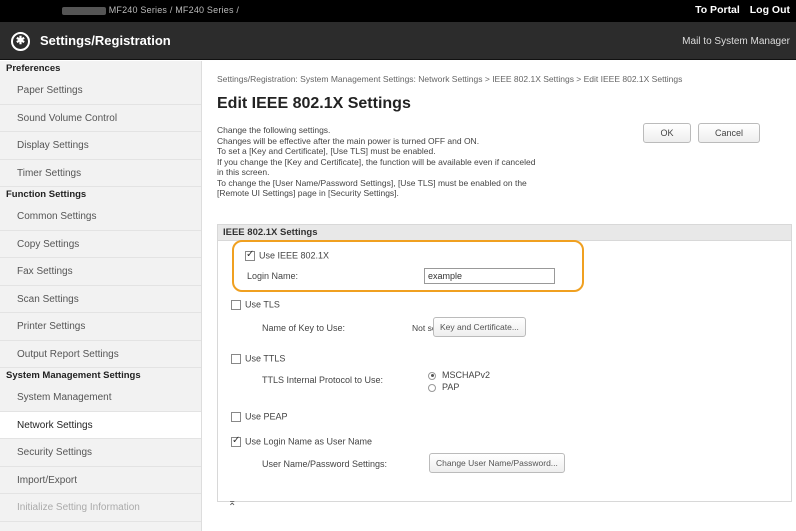 The height and width of the screenshot is (531, 796). What do you see at coordinates (73, 375) in the screenshot?
I see `sidebar-heading-system-management-settings: System Management Settings` at bounding box center [73, 375].